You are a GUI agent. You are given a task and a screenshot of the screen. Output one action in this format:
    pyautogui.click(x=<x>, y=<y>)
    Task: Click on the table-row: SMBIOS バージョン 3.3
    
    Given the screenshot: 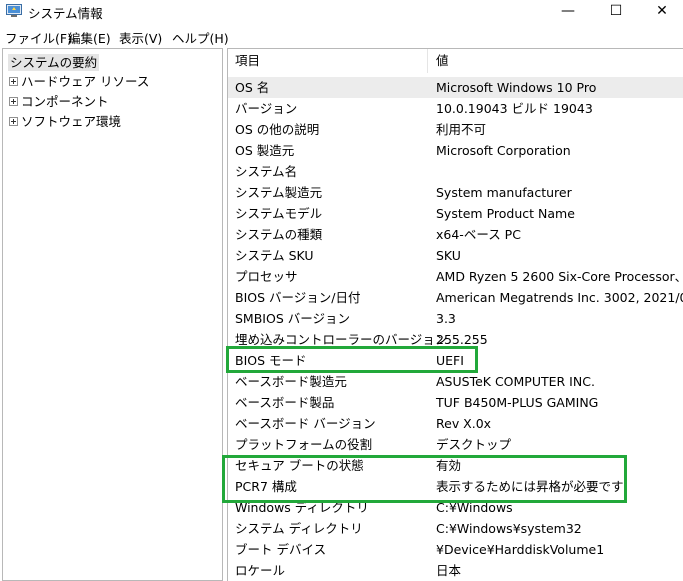 What is the action you would take?
    pyautogui.click(x=455, y=318)
    